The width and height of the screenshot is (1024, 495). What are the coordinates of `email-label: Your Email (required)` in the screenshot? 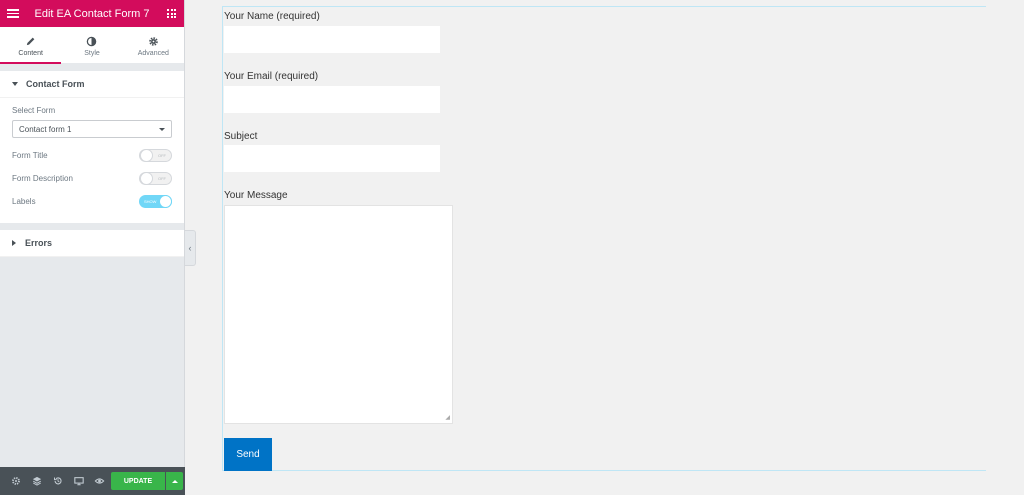 It's located at (271, 76).